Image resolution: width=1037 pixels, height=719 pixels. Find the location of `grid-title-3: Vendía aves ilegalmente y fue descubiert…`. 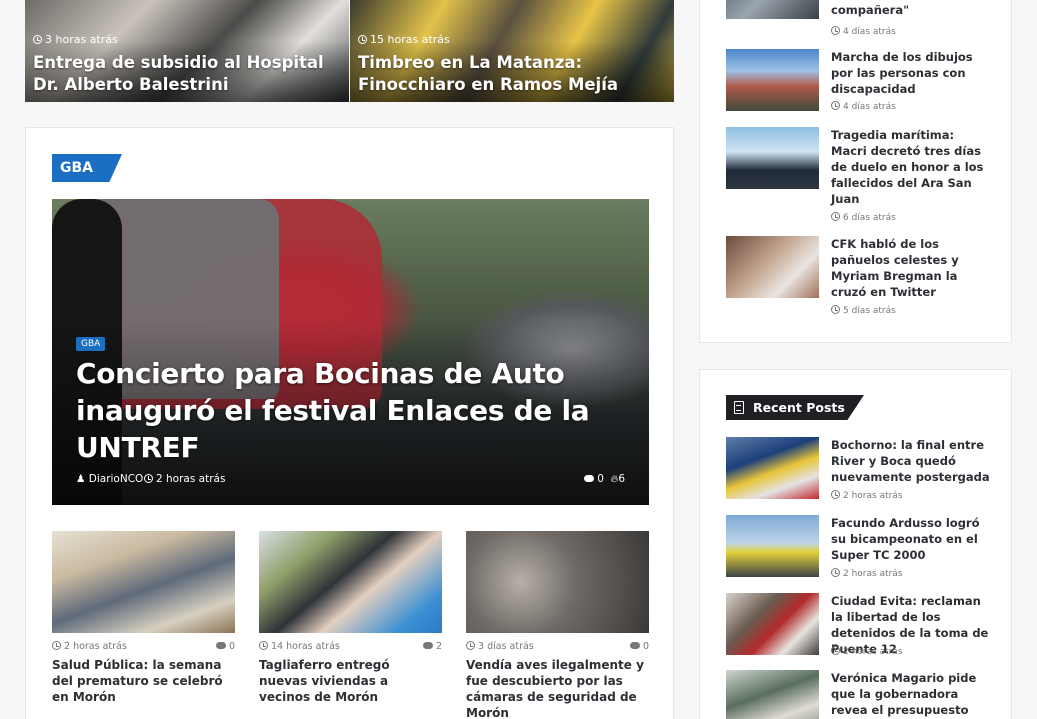

grid-title-3: Vendía aves ilegalmente y fue descubiert… is located at coordinates (557, 688).